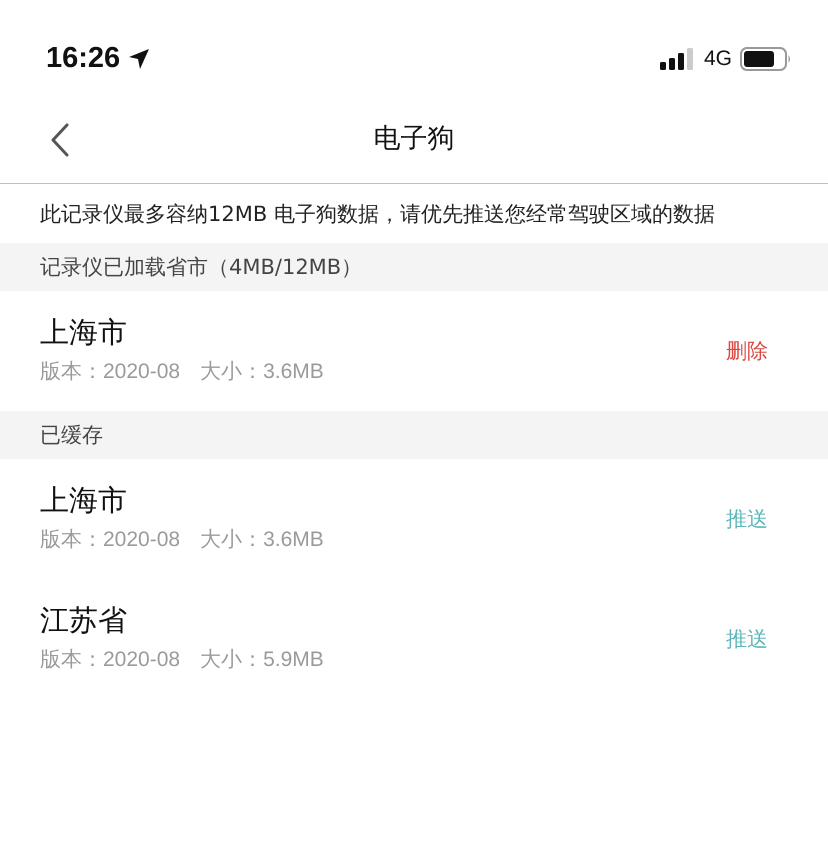 This screenshot has width=828, height=850. I want to click on section-header: 已缓存, so click(71, 435).